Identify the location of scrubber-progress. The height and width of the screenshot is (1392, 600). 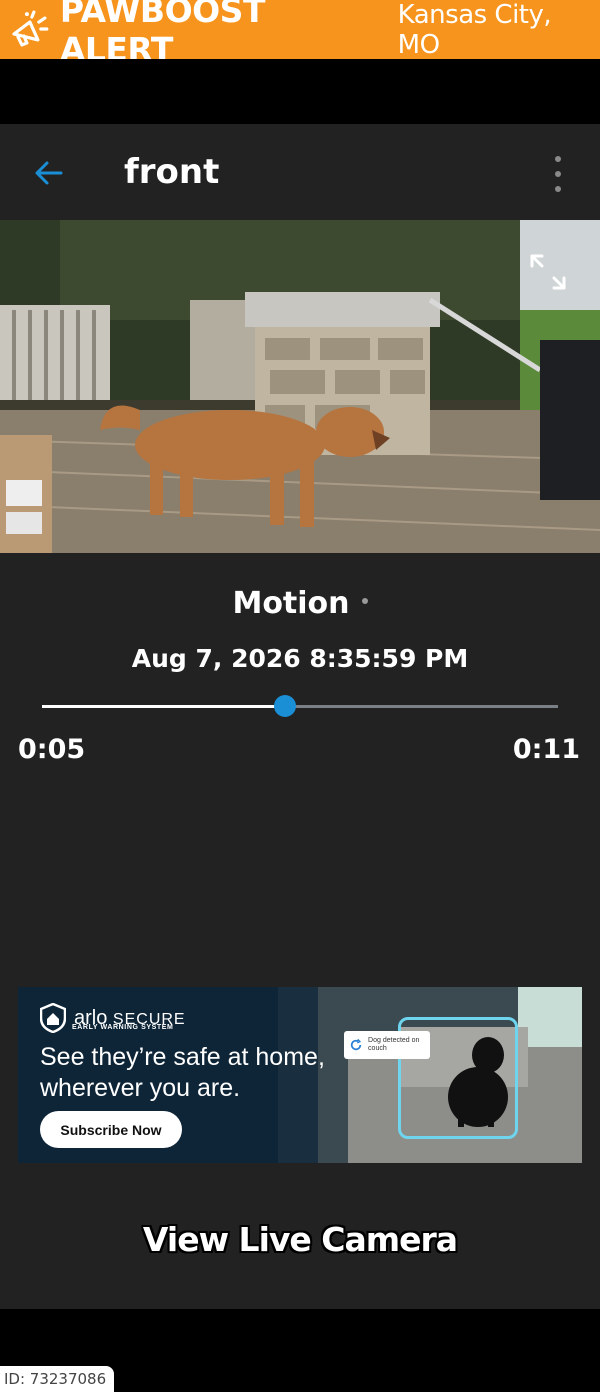
(163, 706).